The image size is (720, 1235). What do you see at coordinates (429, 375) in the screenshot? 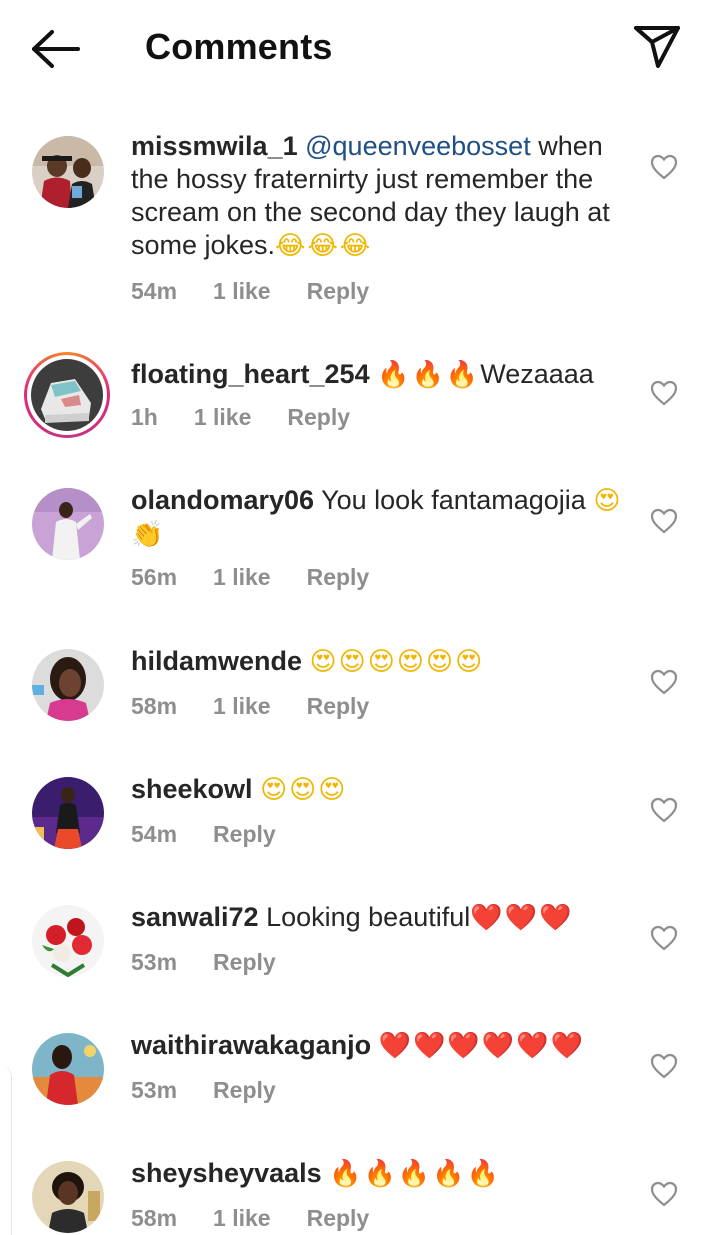
I see `fire-emoji: 🔥🔥🔥` at bounding box center [429, 375].